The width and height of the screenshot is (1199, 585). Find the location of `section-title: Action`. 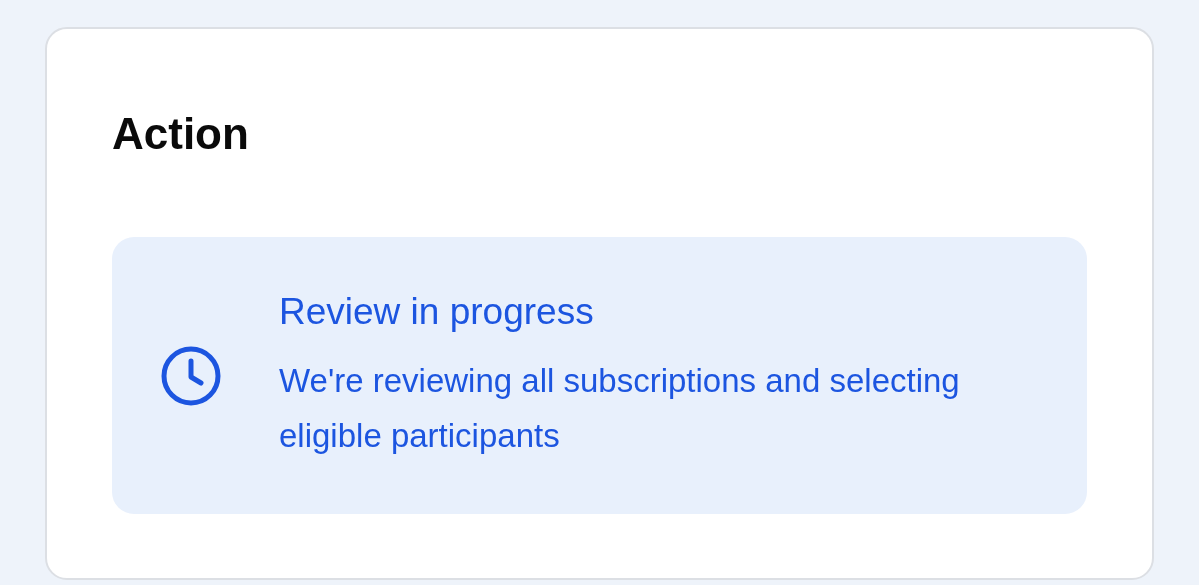

section-title: Action is located at coordinates (180, 134).